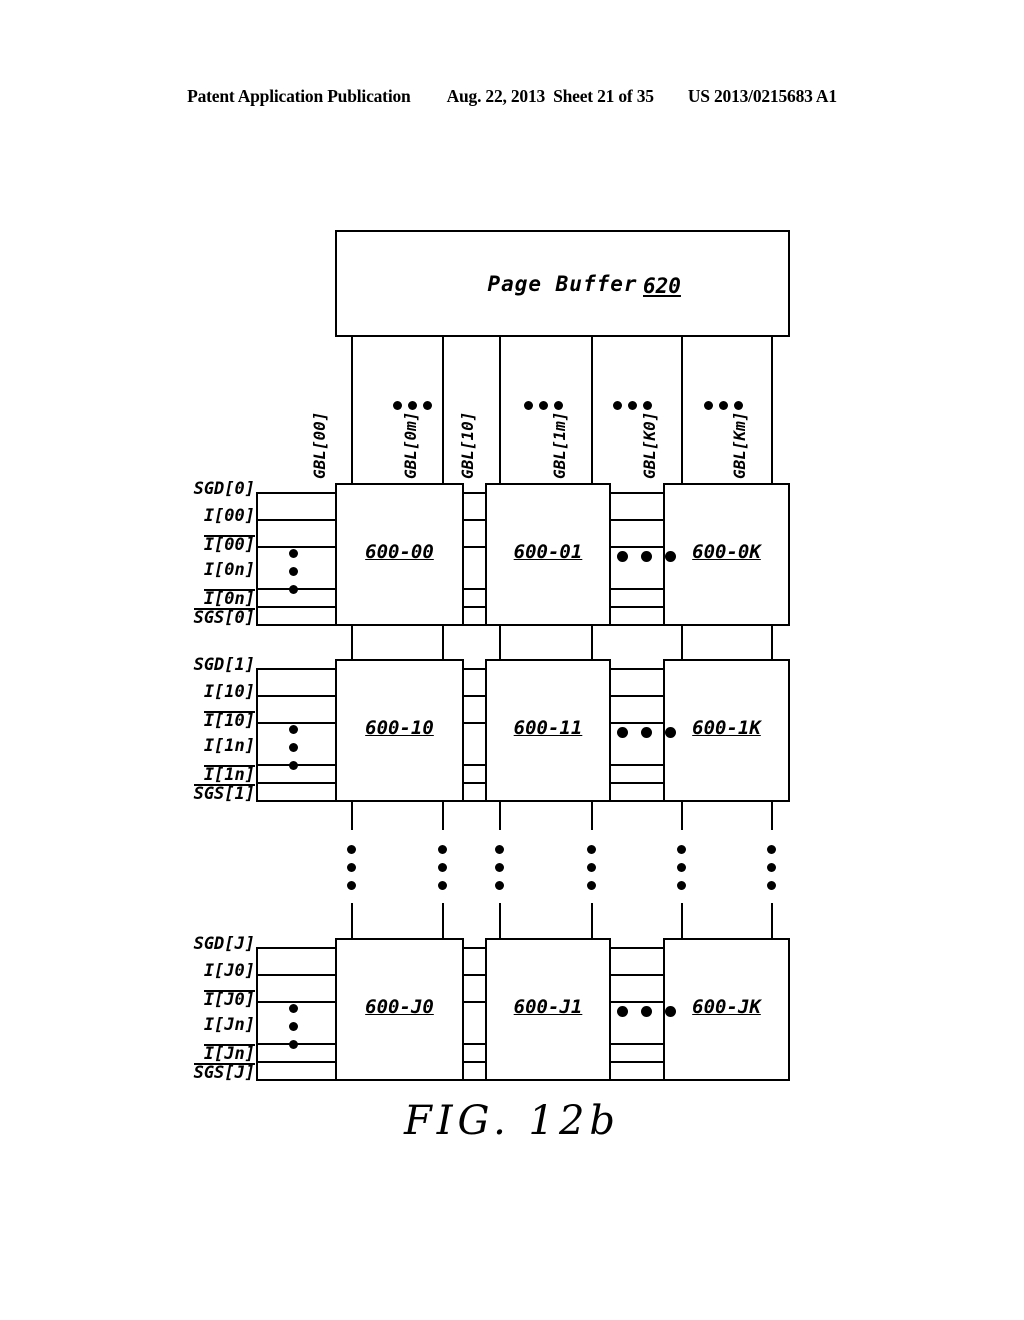 The image size is (1024, 1320). Describe the element at coordinates (202, 516) in the screenshot. I see `signal-label-row0-1: I[00]` at that location.